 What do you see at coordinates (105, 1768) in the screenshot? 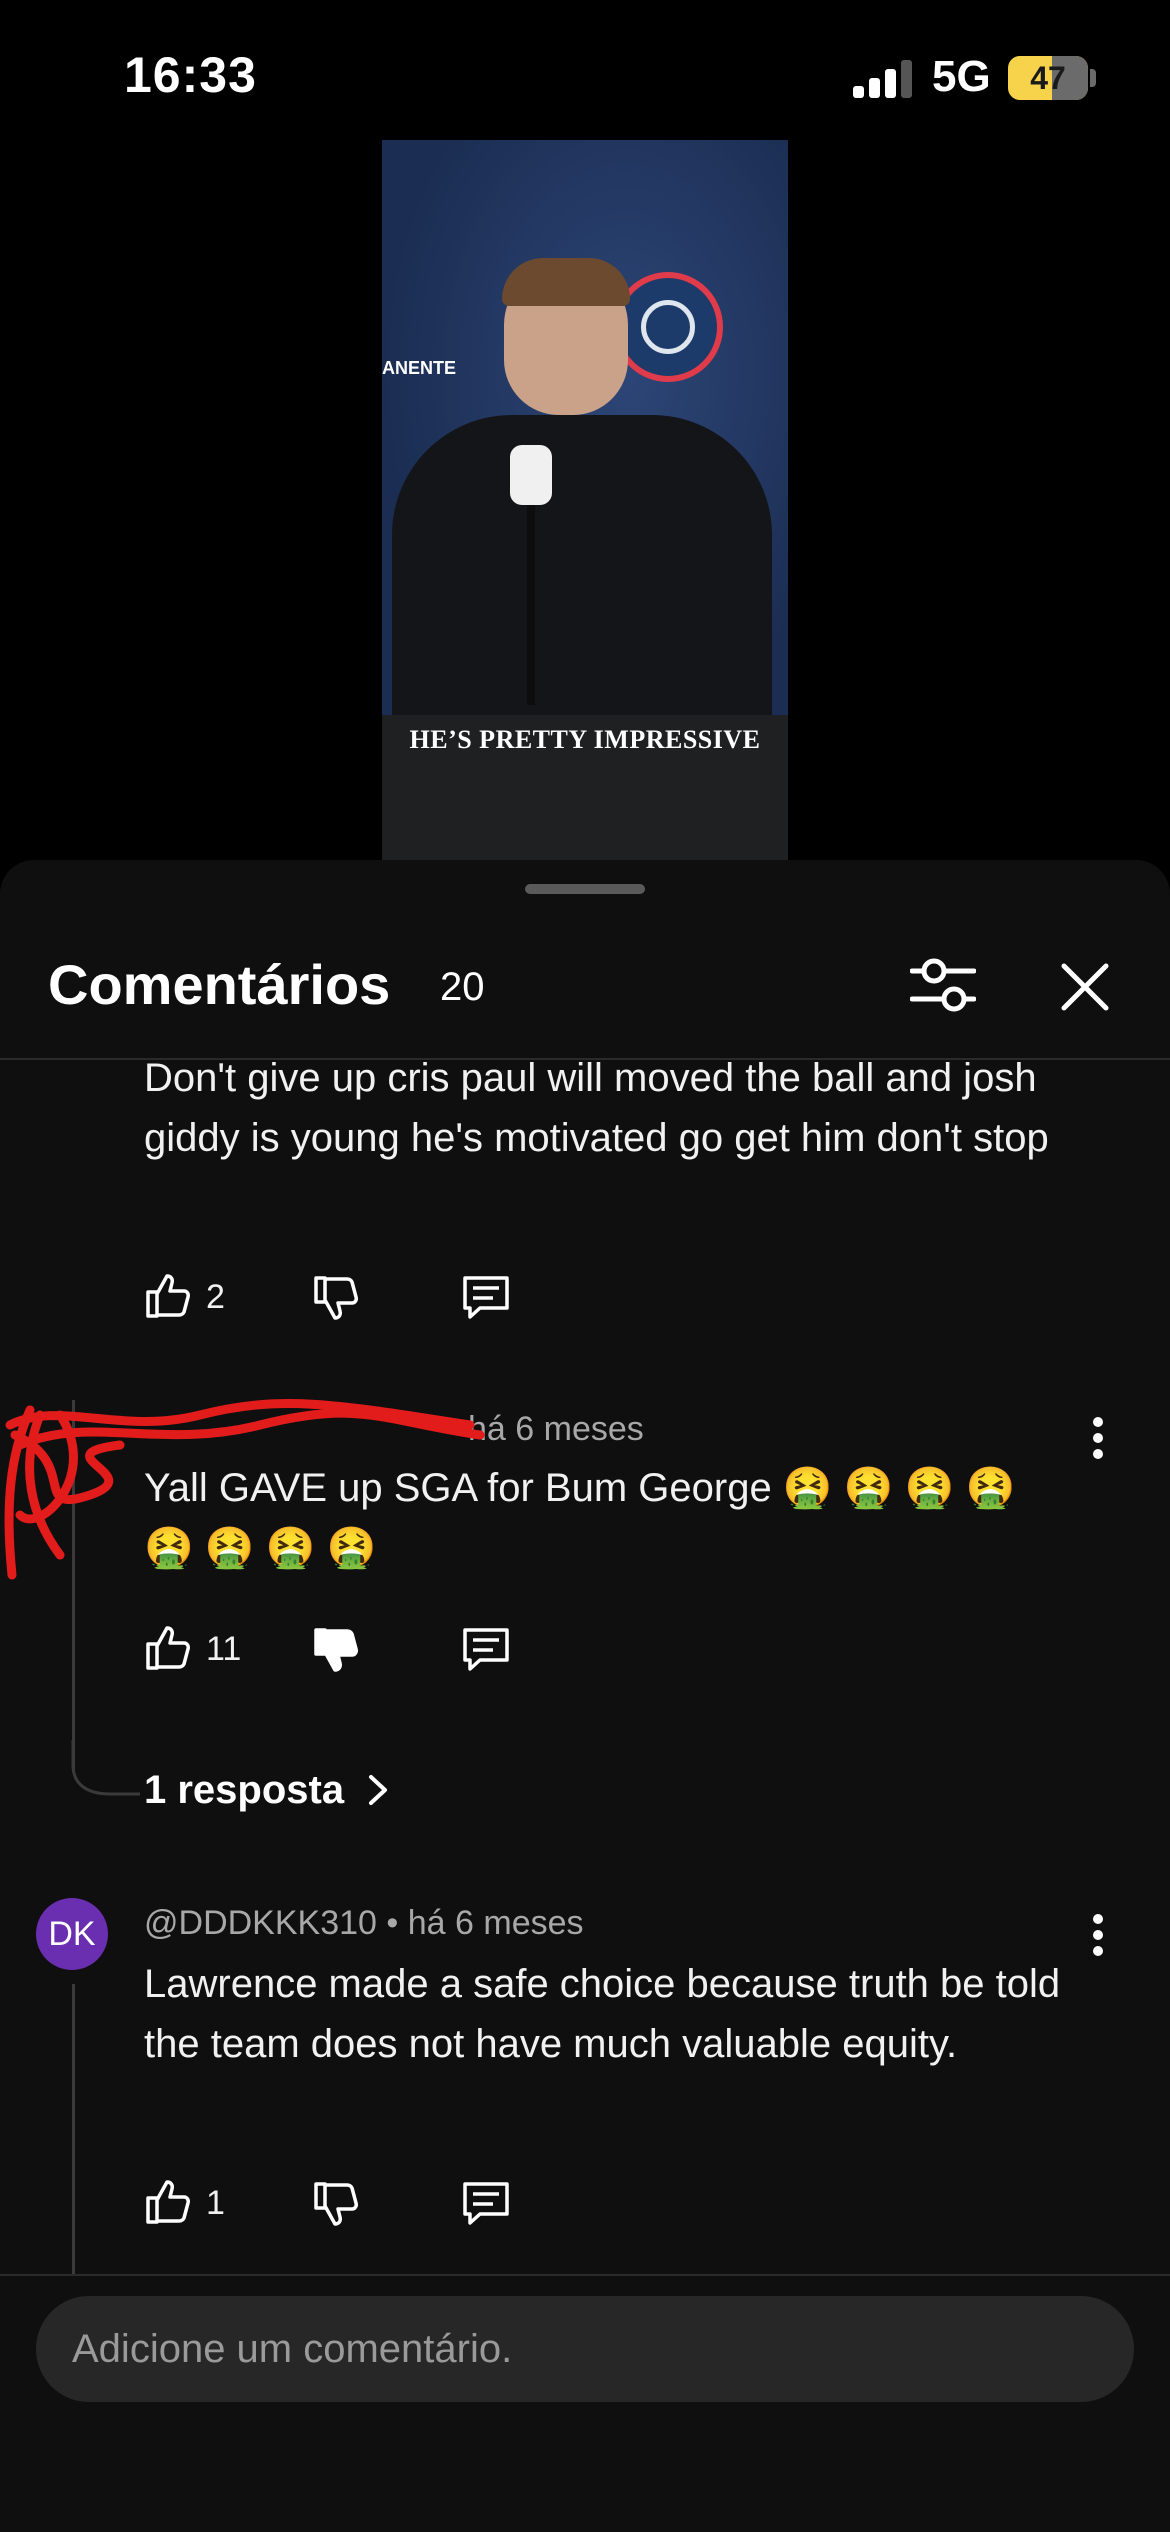
I see `reply-thread-connector` at bounding box center [105, 1768].